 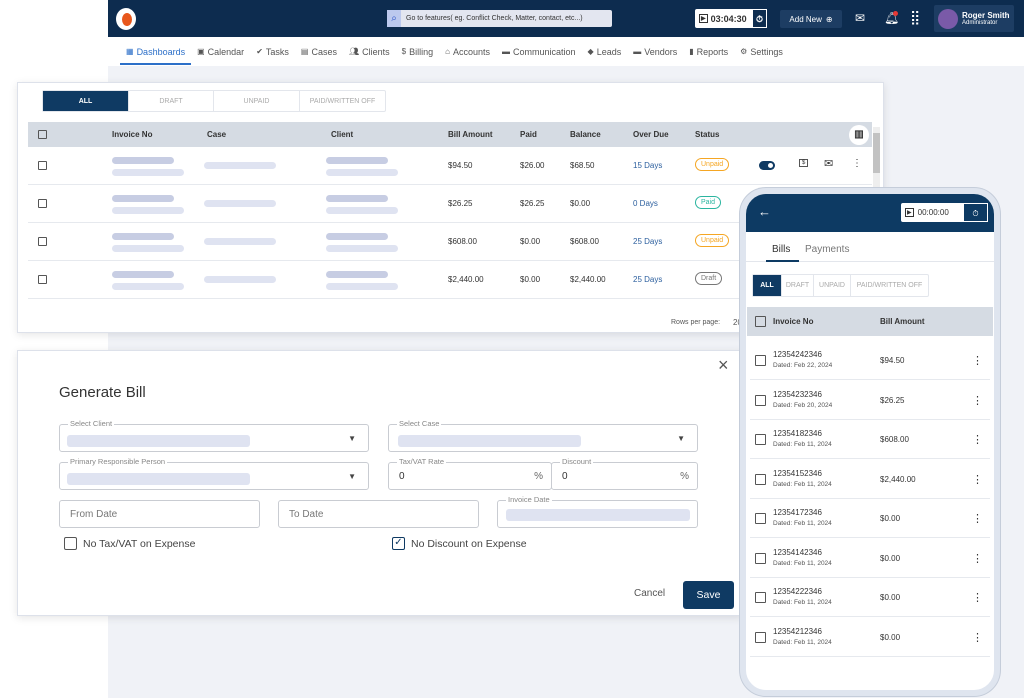 What do you see at coordinates (781, 249) in the screenshot?
I see `tab-bills: Bills` at bounding box center [781, 249].